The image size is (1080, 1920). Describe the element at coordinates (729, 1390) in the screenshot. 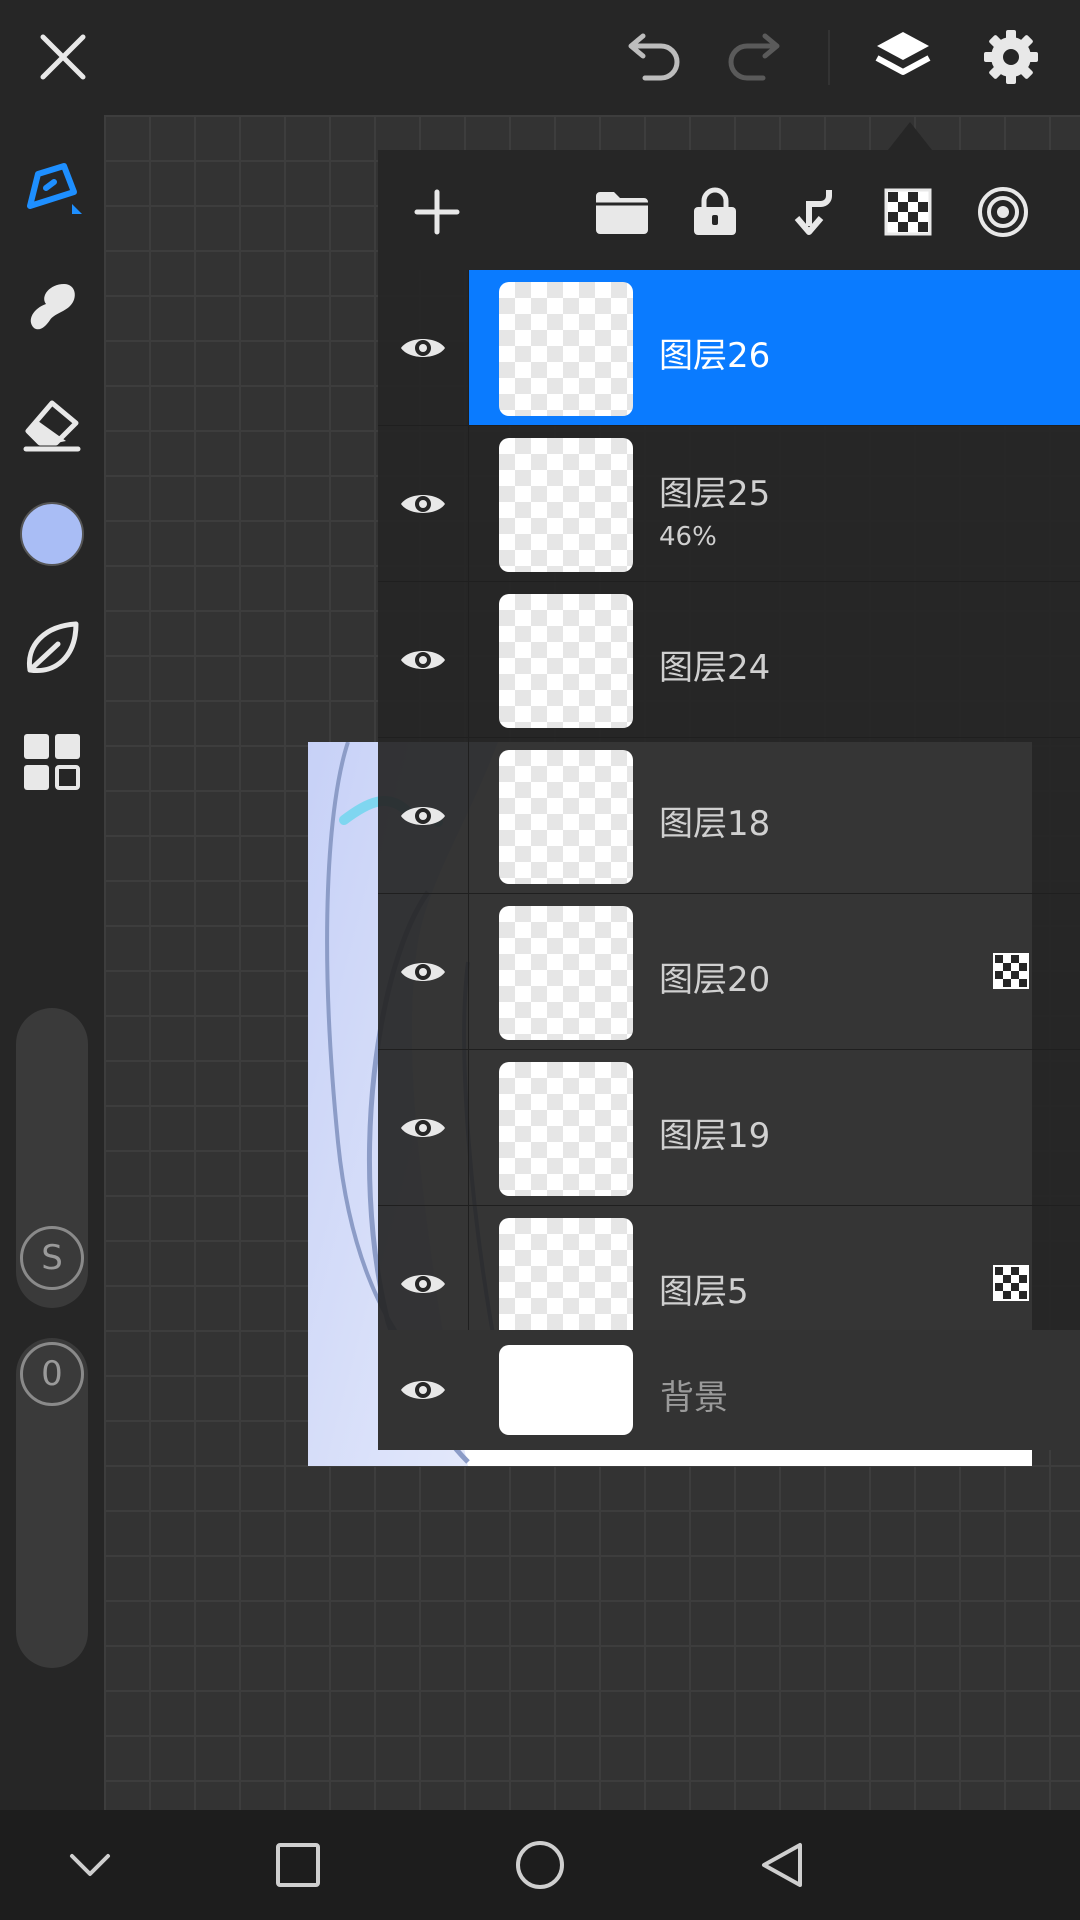

I see `background-layer-row: 背景` at that location.